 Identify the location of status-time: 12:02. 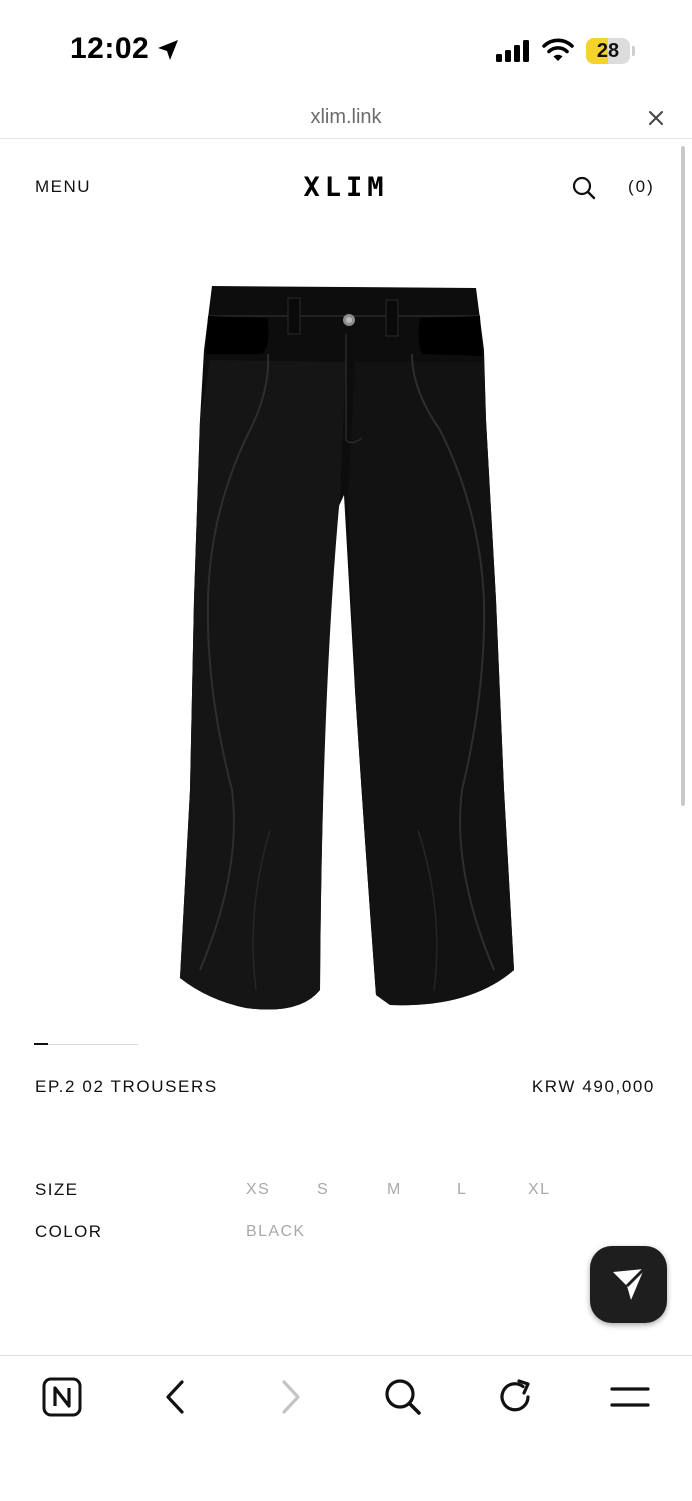
(110, 48).